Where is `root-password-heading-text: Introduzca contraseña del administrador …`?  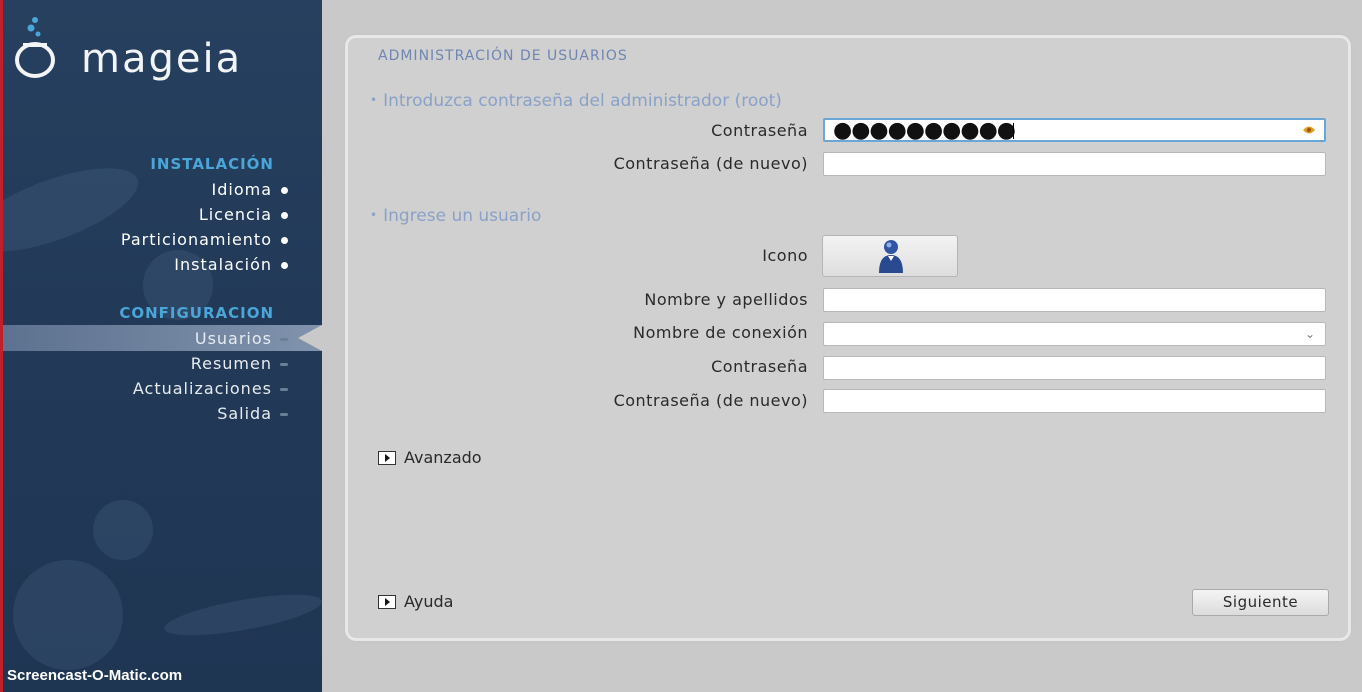 root-password-heading-text: Introduzca contraseña del administrador … is located at coordinates (582, 101).